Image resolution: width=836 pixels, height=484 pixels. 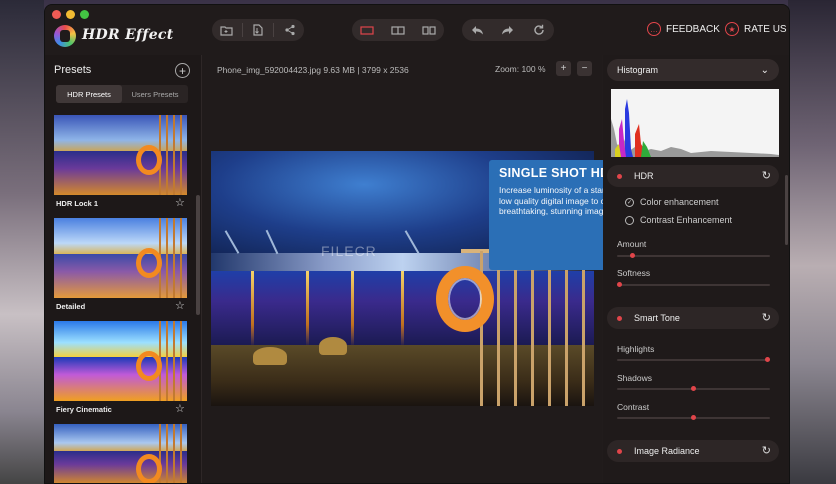 I want to click on undo-icon, so click(x=477, y=30).